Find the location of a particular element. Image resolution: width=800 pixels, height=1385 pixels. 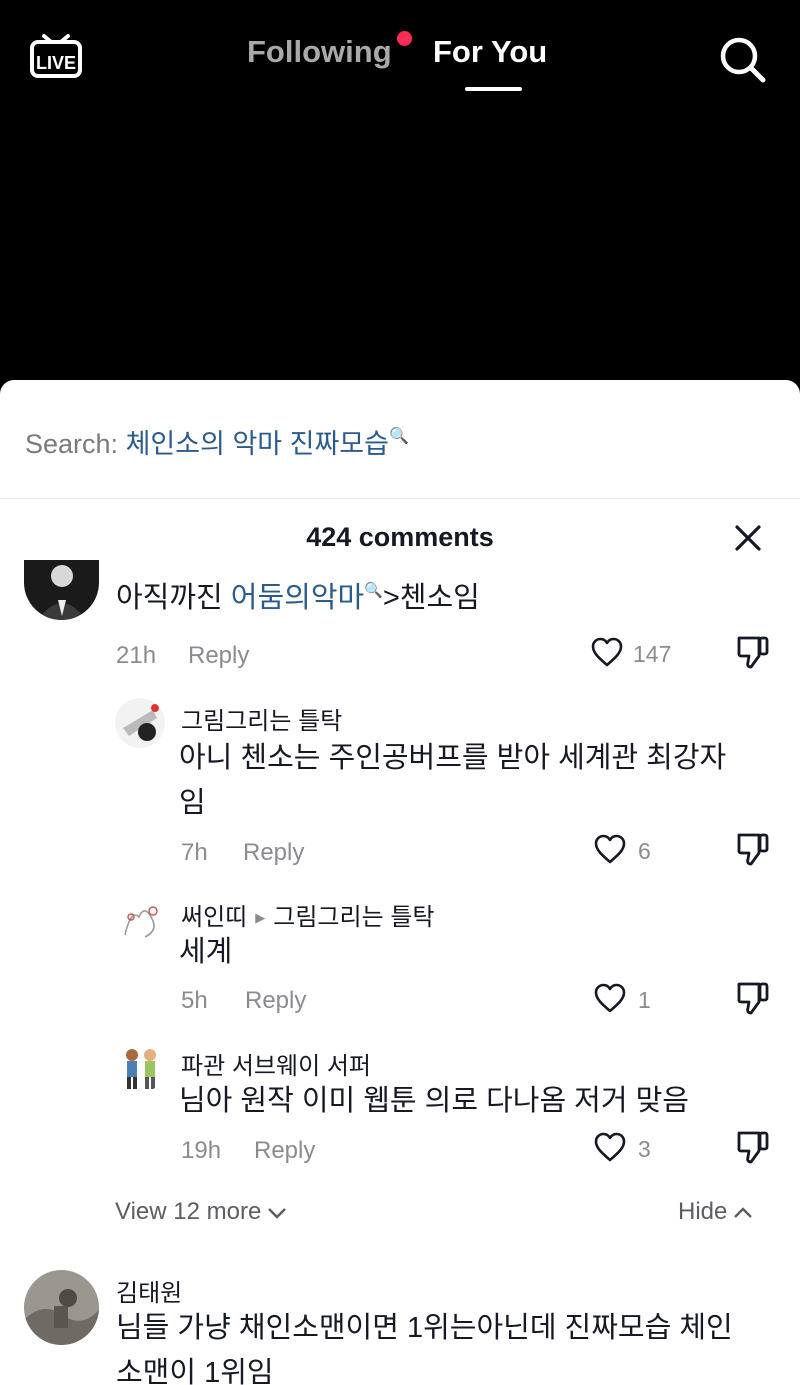

view-more-replies: View 12 more is located at coordinates (201, 1212).